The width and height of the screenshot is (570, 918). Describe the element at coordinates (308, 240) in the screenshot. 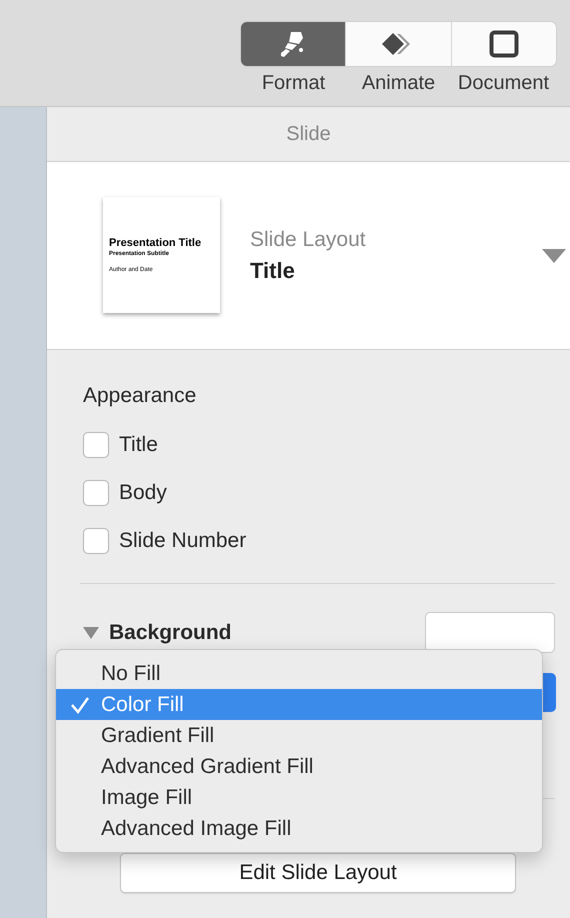

I see `layout-label: Slide Layout` at that location.